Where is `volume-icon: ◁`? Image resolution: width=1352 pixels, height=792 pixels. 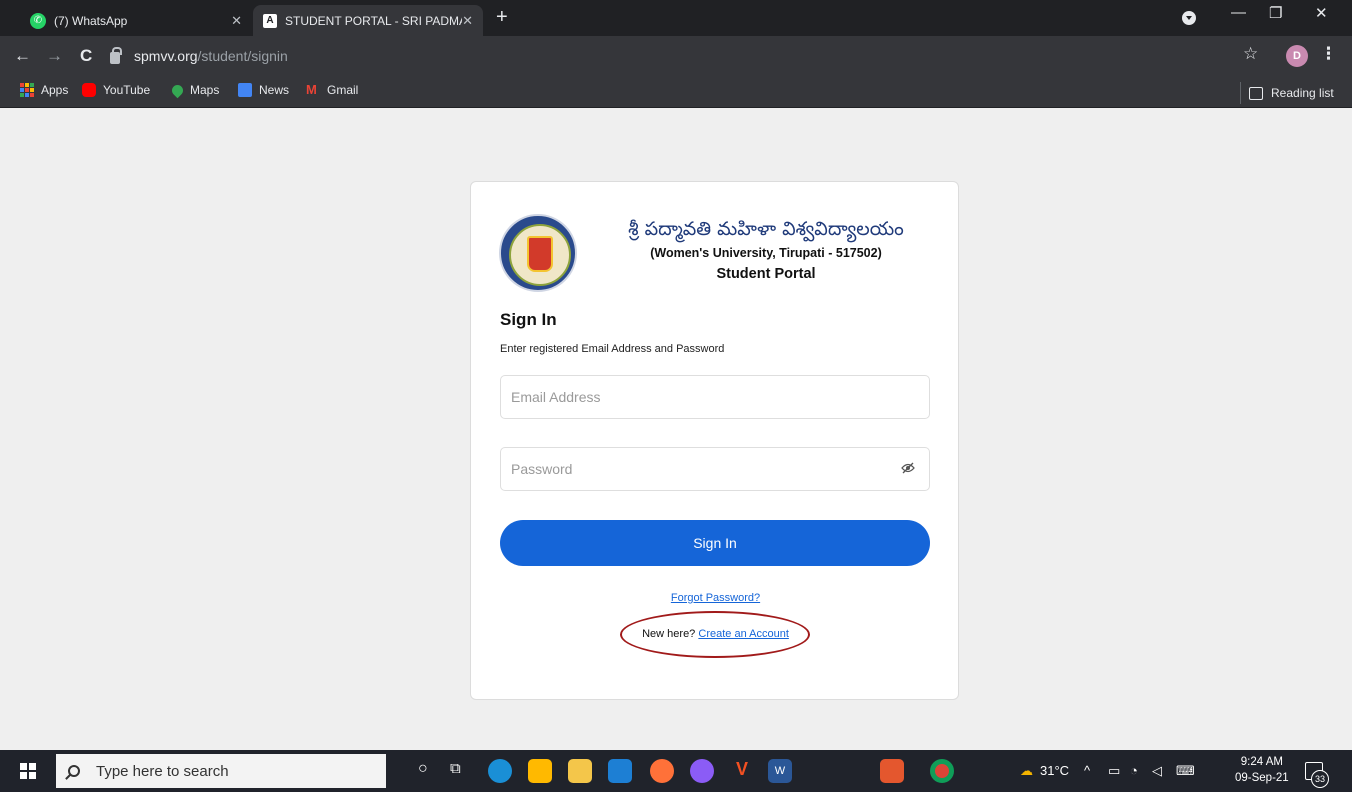
volume-icon: ◁ is located at coordinates (1157, 771).